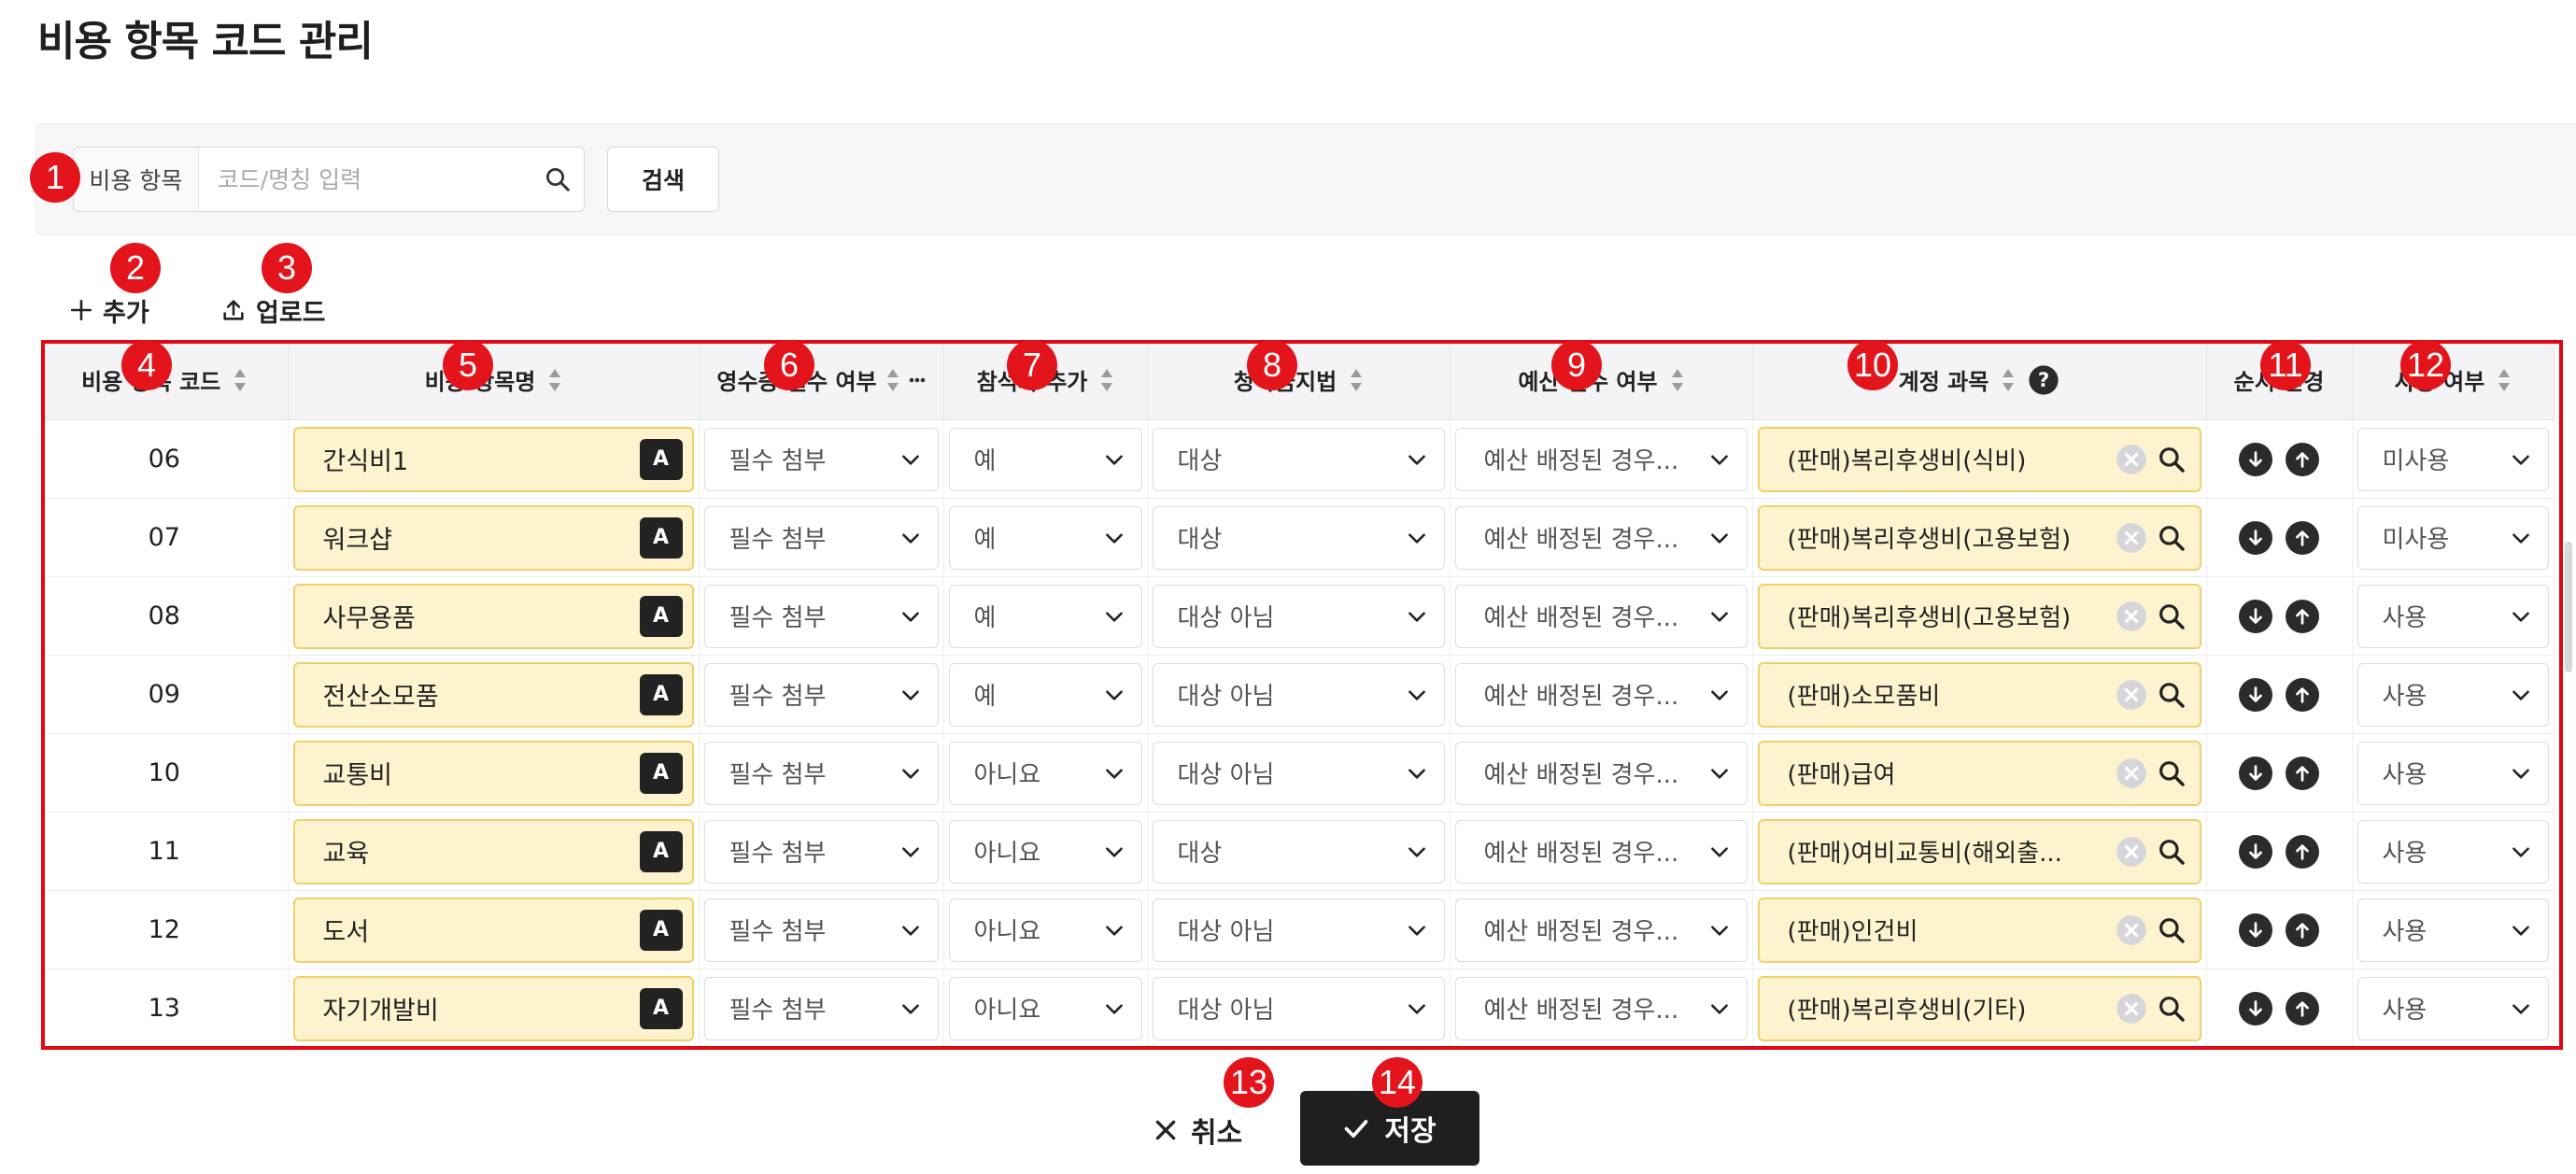 The width and height of the screenshot is (2576, 1174). What do you see at coordinates (493, 694) in the screenshot?
I see `item-name-input: 전산소모품 A` at bounding box center [493, 694].